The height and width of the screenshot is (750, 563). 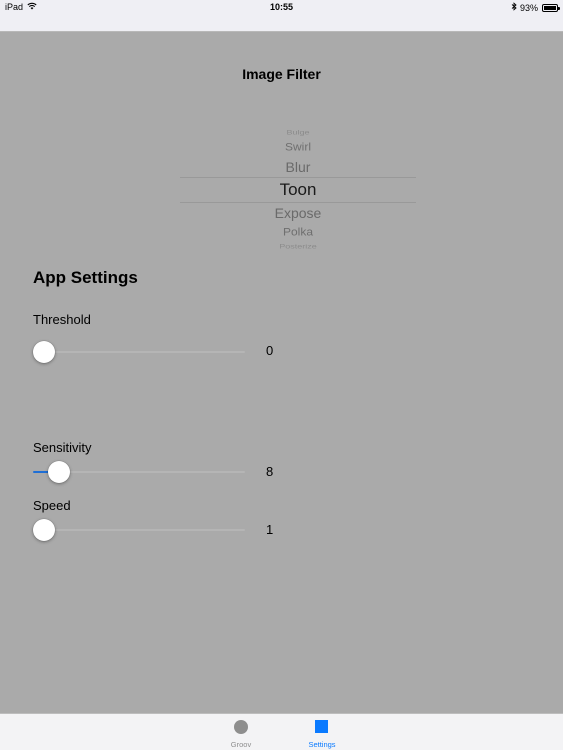 I want to click on picker-selection-top-line, so click(x=298, y=177).